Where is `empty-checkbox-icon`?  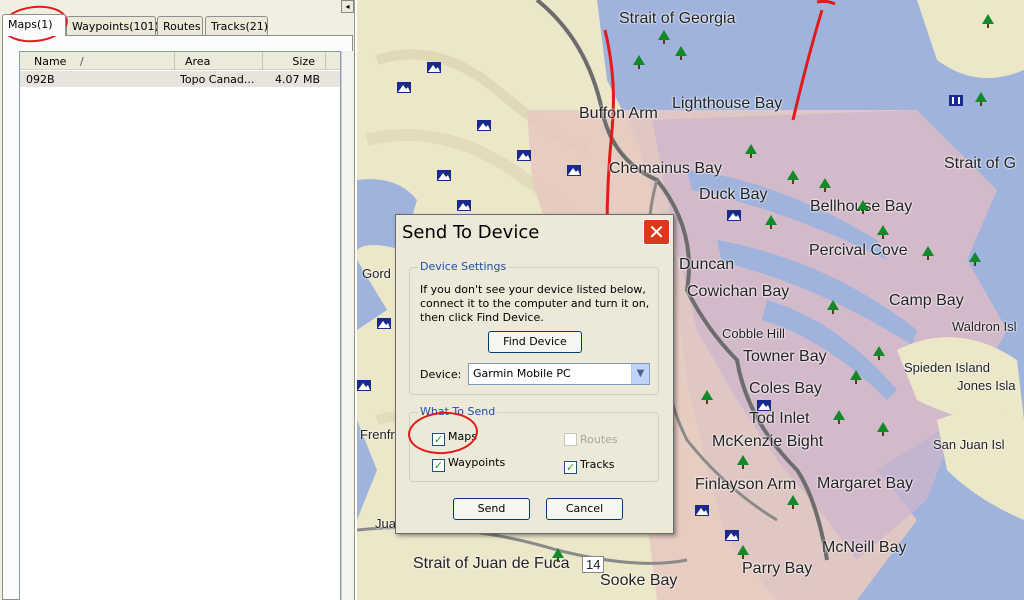
empty-checkbox-icon is located at coordinates (570, 439).